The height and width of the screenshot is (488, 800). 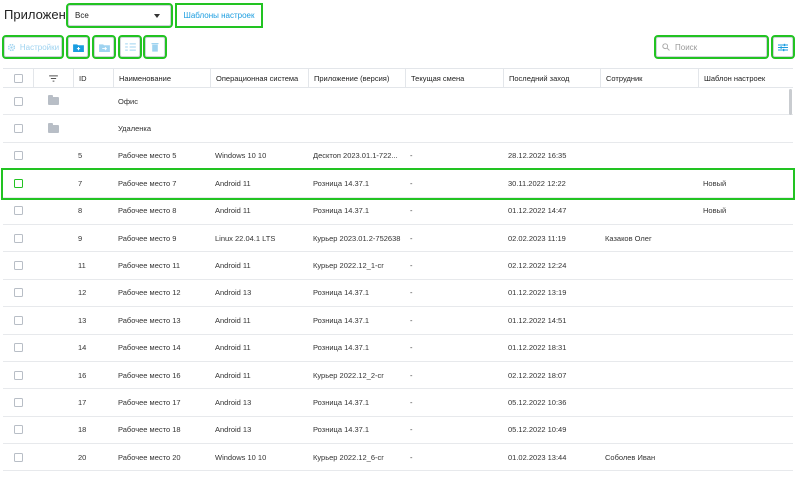 I want to click on scrollbar, so click(x=790, y=102).